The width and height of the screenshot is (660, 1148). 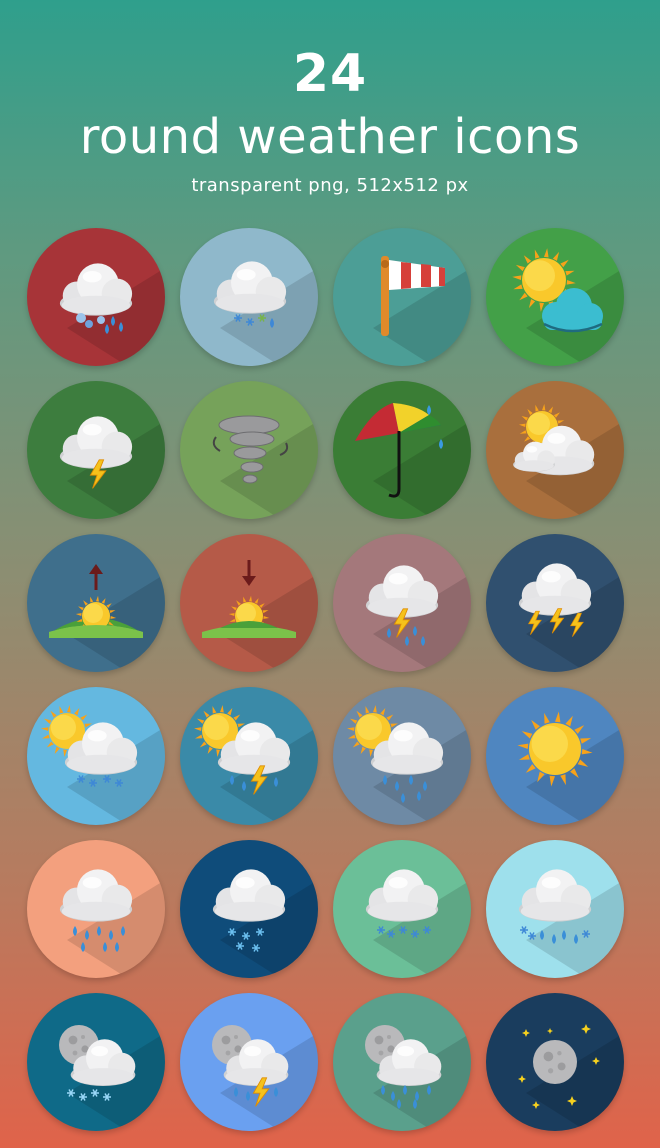 What do you see at coordinates (330, 74) in the screenshot?
I see `icon-count: 24` at bounding box center [330, 74].